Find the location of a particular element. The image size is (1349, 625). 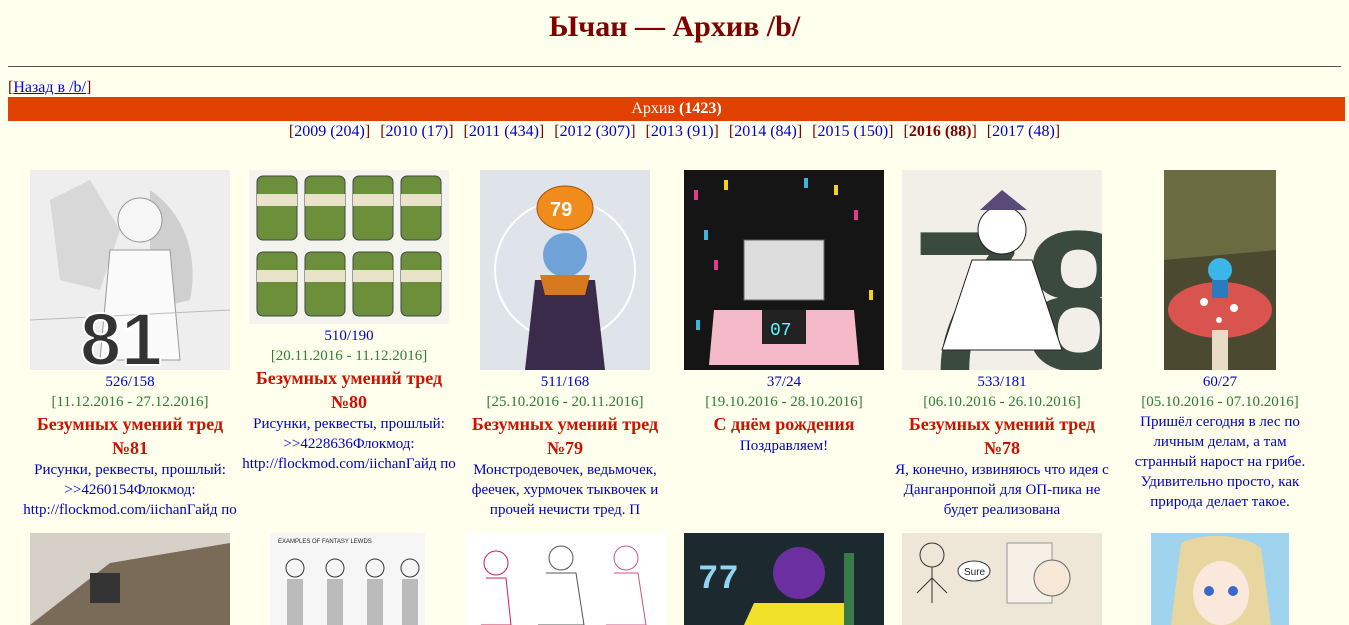

back-to-b-link: Назад в /b/ is located at coordinates (49, 87).